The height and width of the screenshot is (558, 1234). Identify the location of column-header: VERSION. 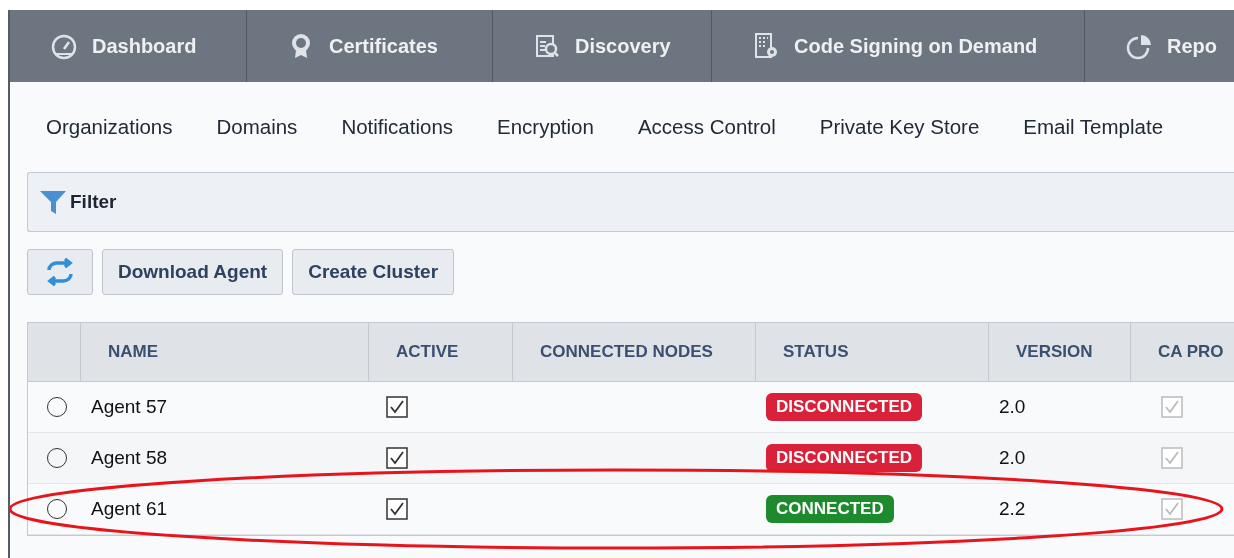
(1054, 352).